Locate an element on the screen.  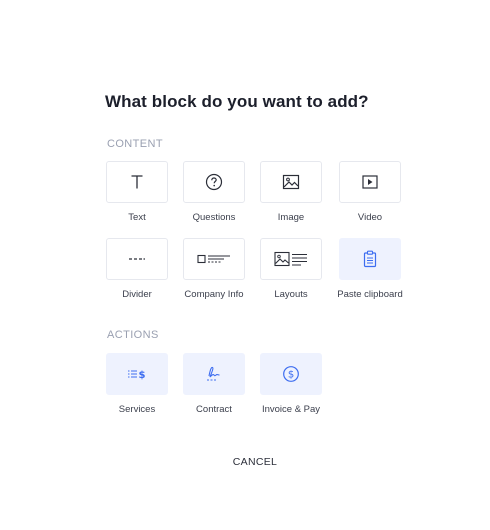
cancel-button: CANCEL is located at coordinates (255, 462).